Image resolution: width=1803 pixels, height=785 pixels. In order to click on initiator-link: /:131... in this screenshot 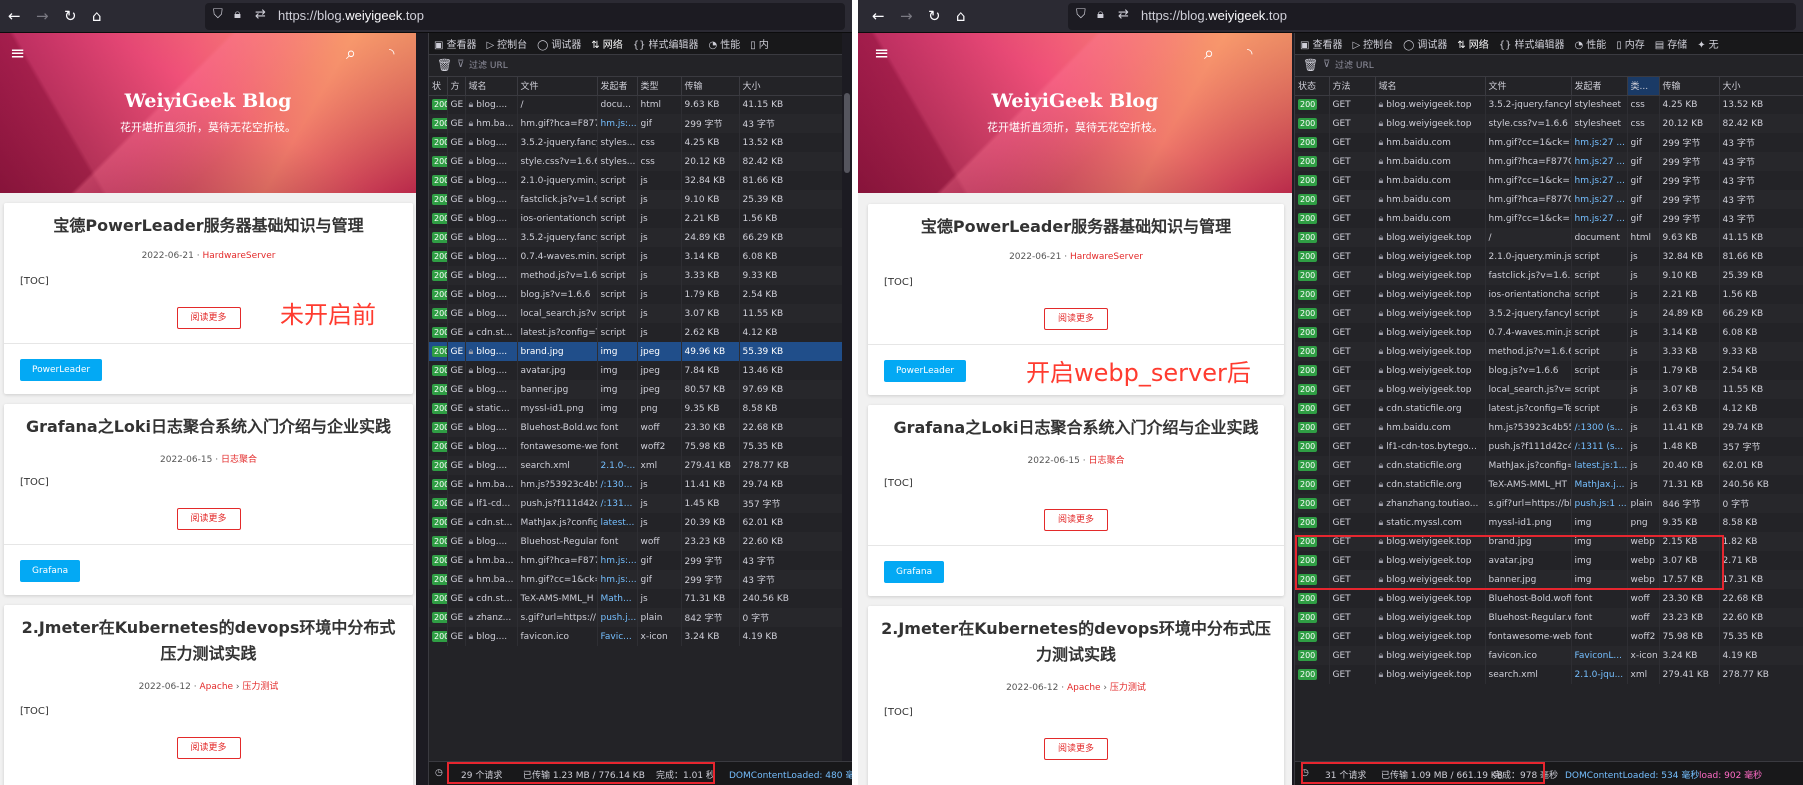, I will do `click(617, 504)`.